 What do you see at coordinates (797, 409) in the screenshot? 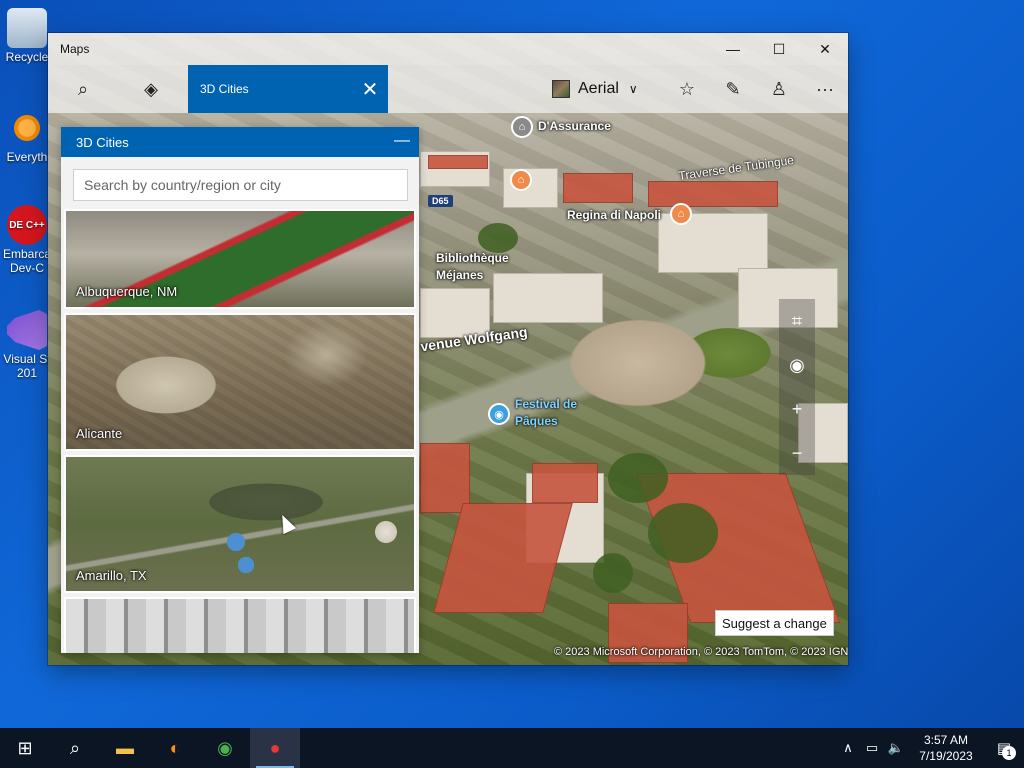
I see `zoom-in-button: +` at bounding box center [797, 409].